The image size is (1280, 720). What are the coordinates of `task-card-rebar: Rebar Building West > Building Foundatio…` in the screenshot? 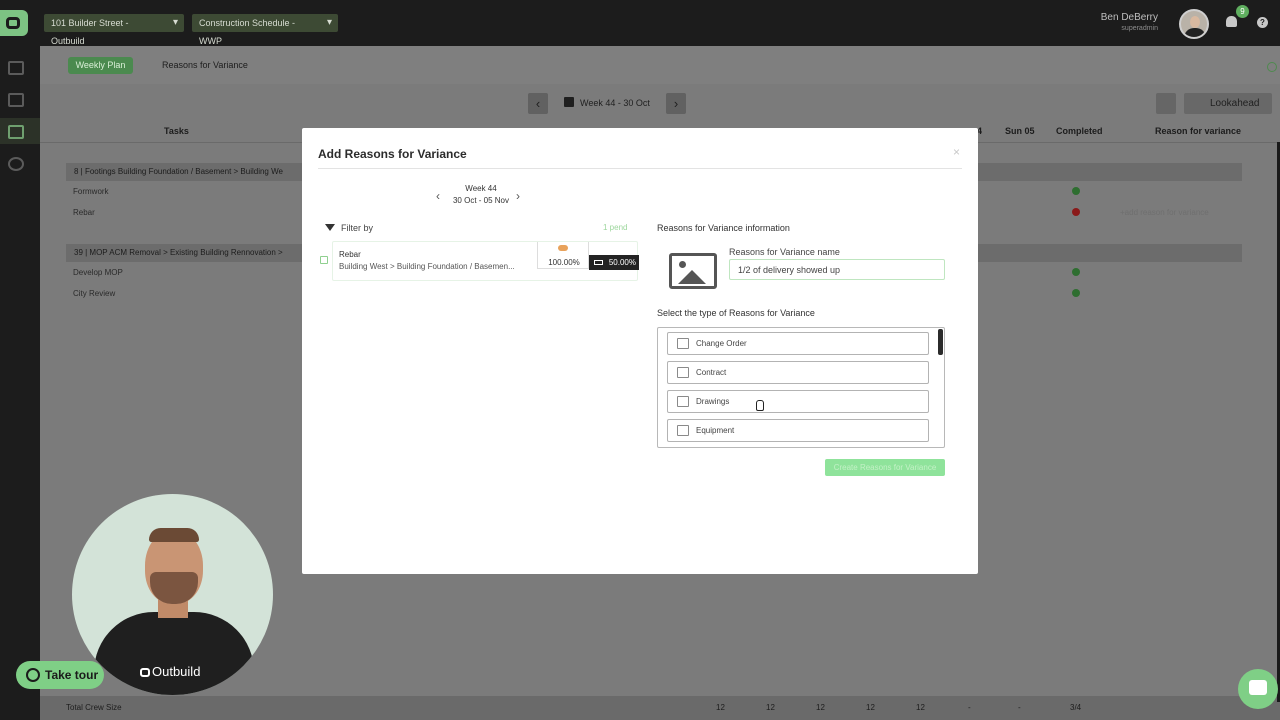 It's located at (485, 261).